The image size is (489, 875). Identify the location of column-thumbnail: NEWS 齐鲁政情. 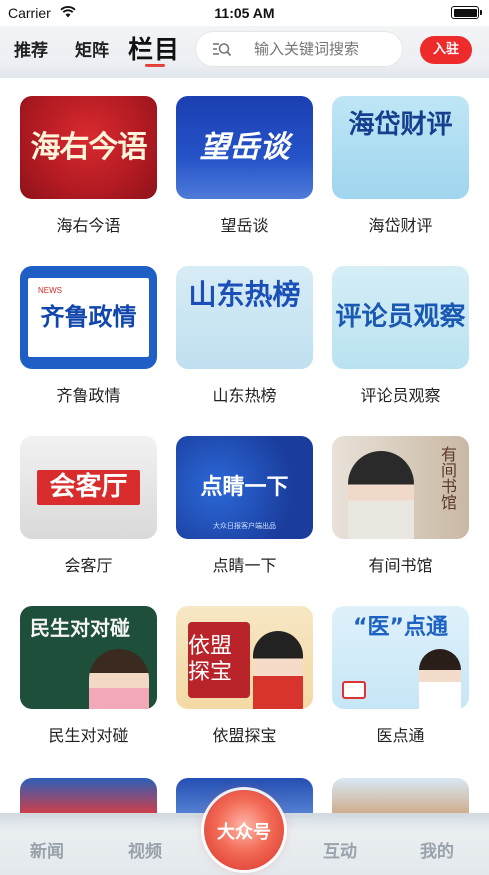
(88, 317).